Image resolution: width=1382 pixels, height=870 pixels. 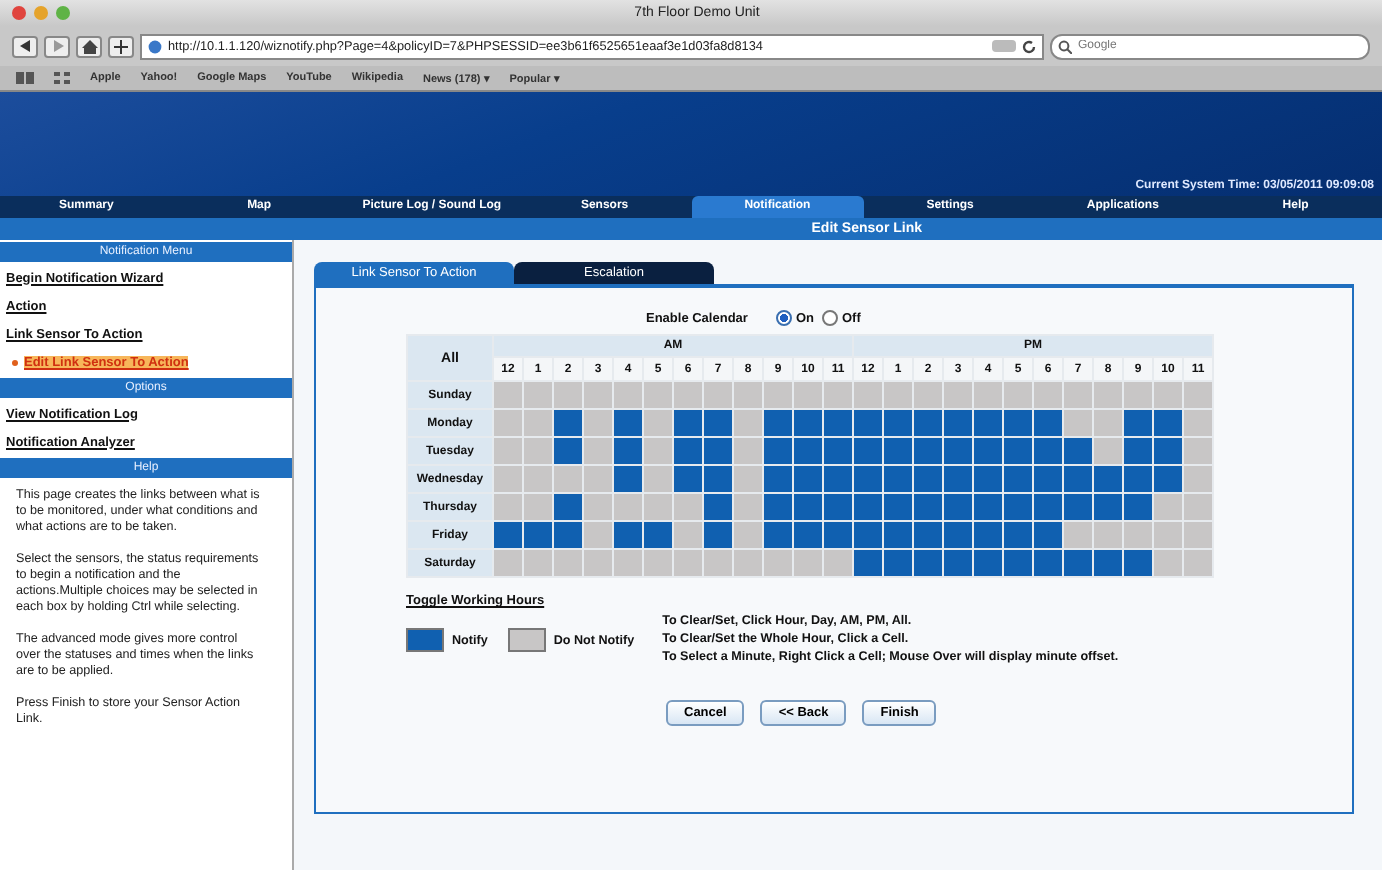 I want to click on grid-icon, so click(x=62, y=78).